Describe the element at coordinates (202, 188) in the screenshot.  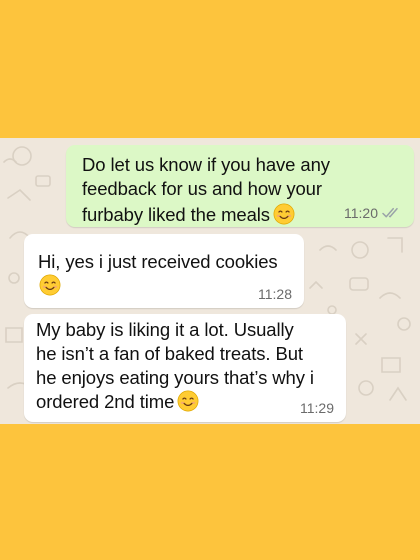
I see `outgoing-message-line-2: feedback for us and how your` at that location.